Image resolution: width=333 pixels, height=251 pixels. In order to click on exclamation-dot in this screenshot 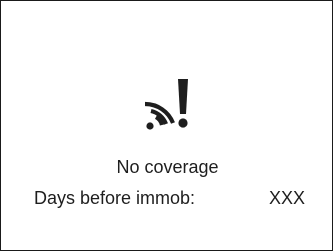, I will do `click(183, 123)`.